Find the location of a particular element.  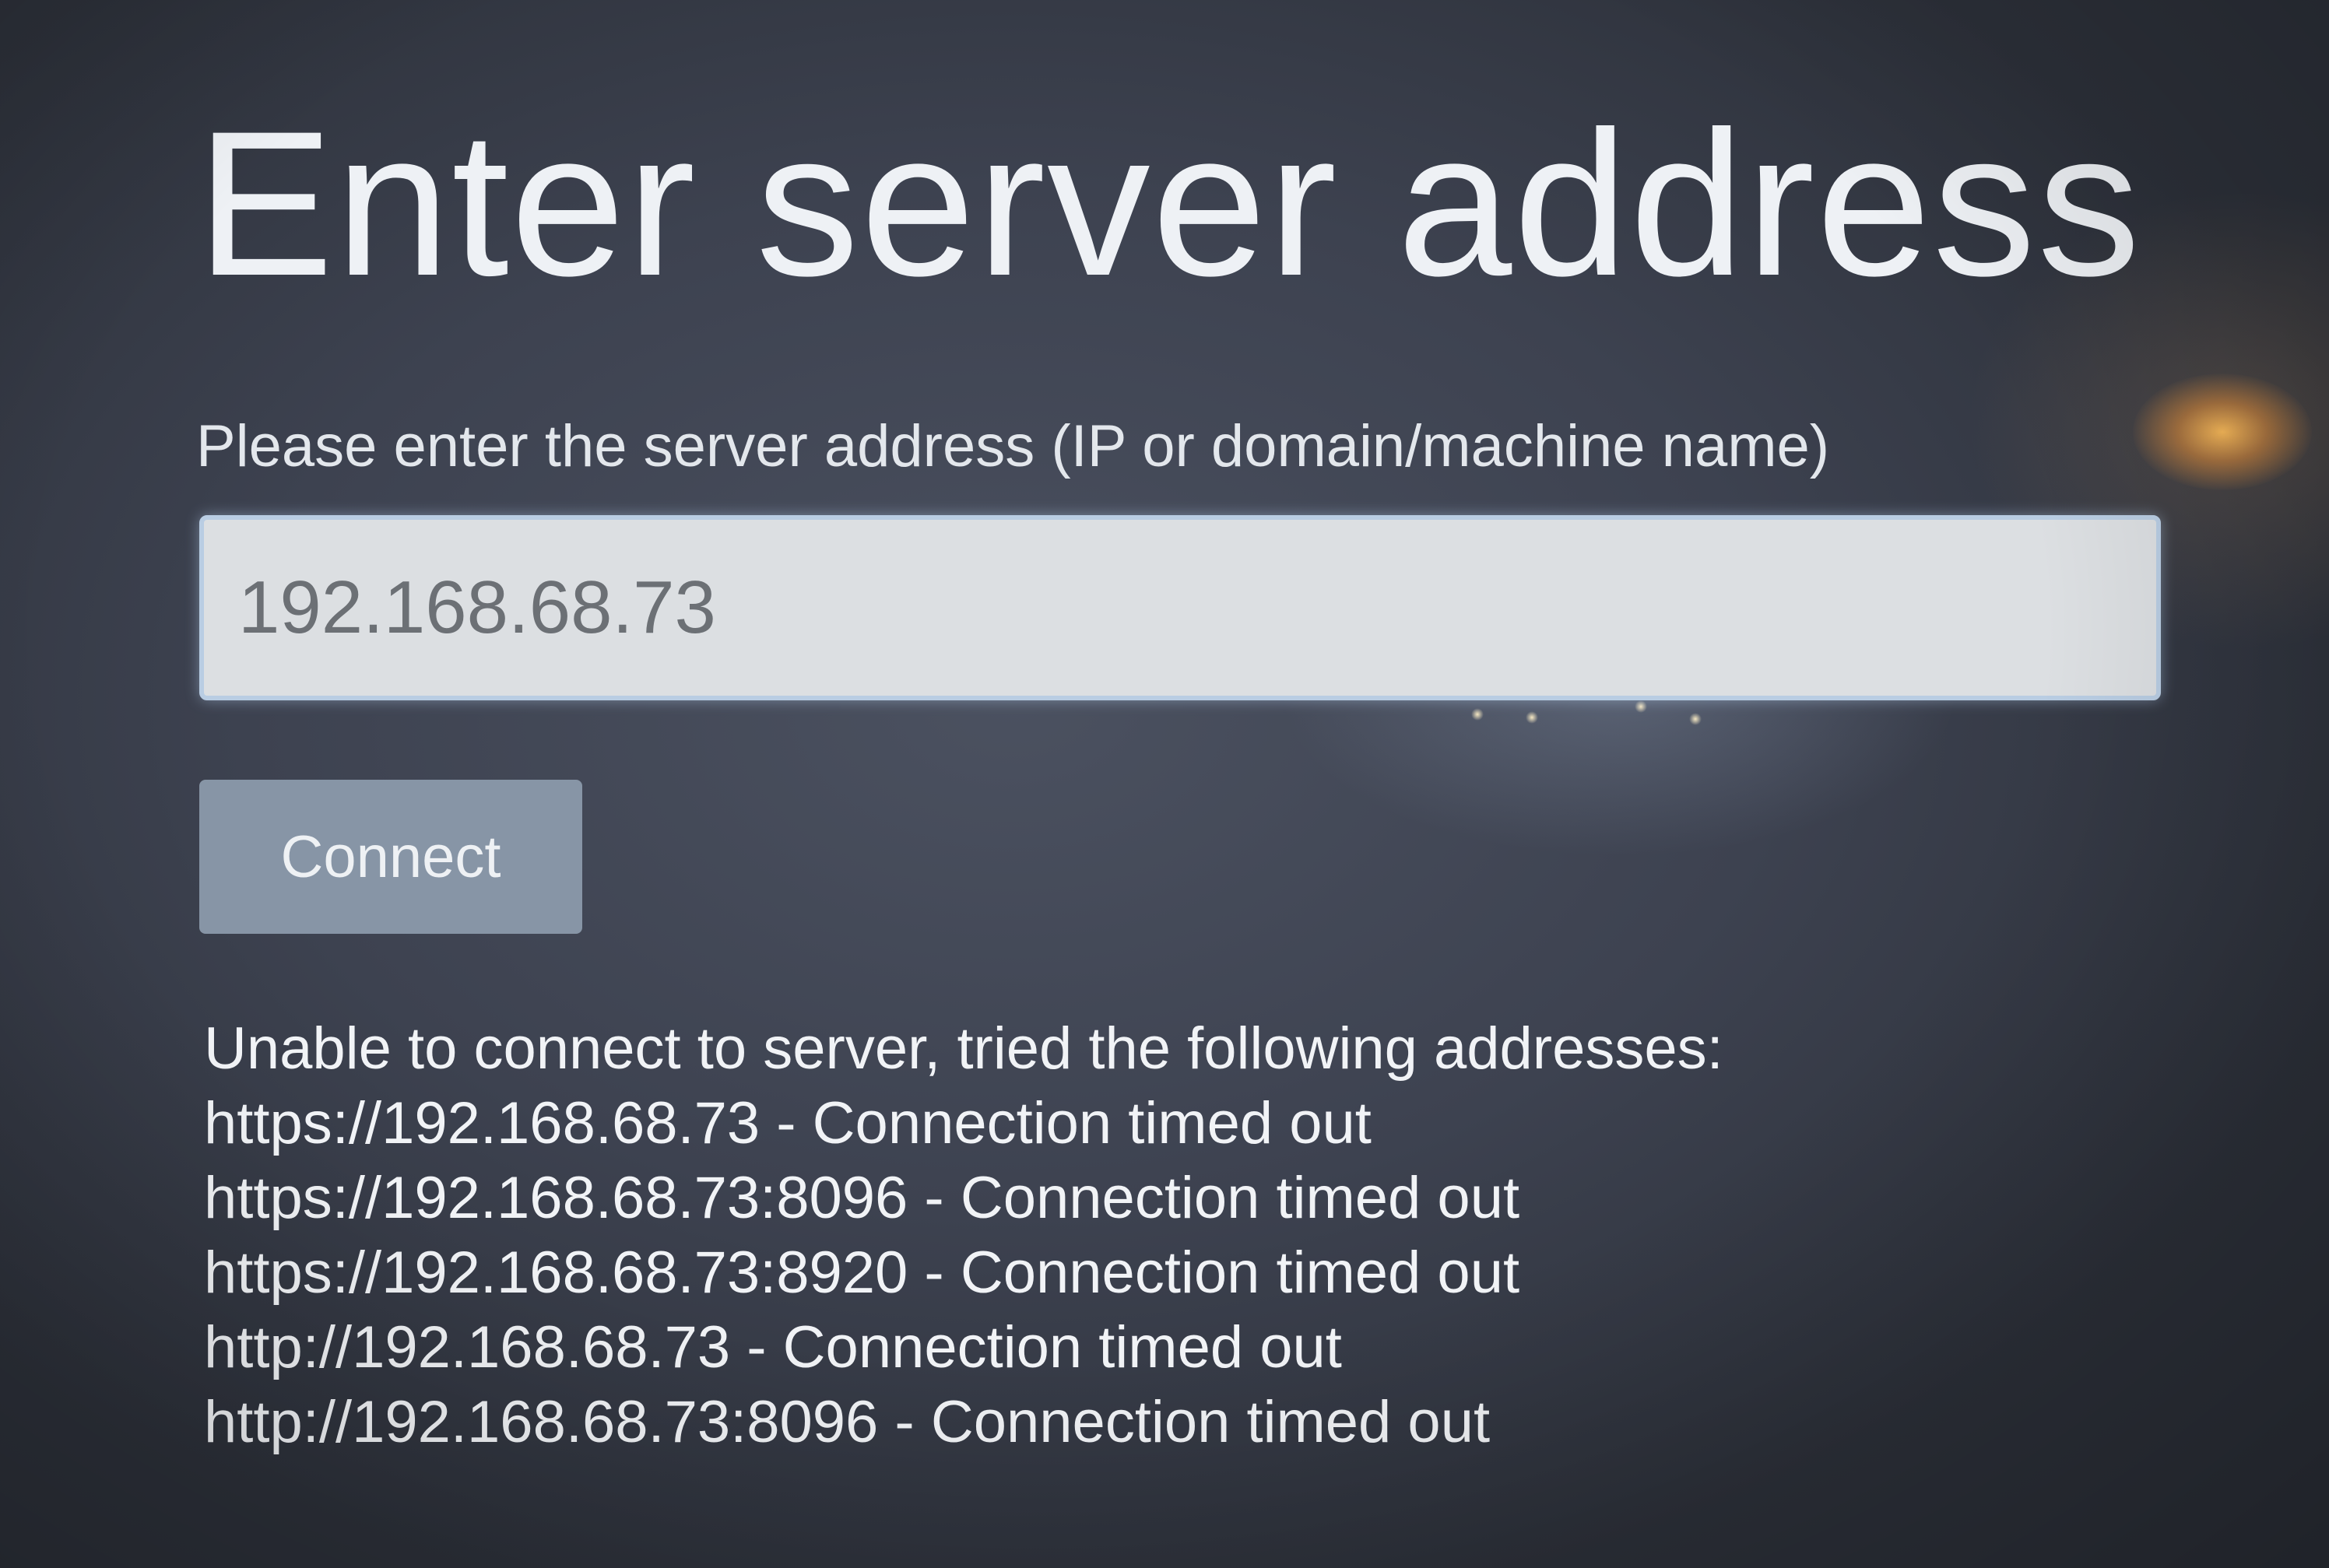

connect-button: Connect is located at coordinates (390, 857).